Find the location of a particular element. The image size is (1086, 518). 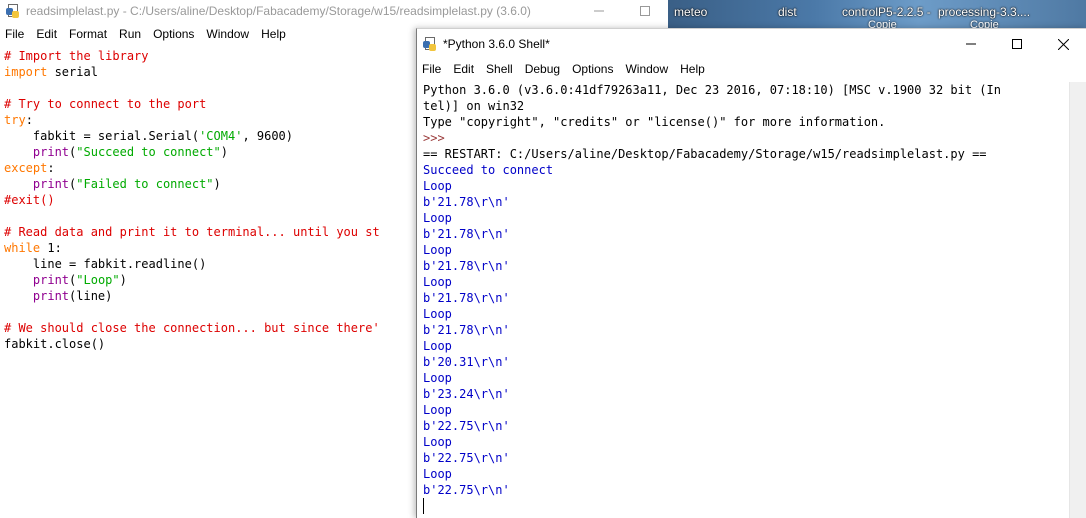

code-token: 'COM4' is located at coordinates (221, 136).